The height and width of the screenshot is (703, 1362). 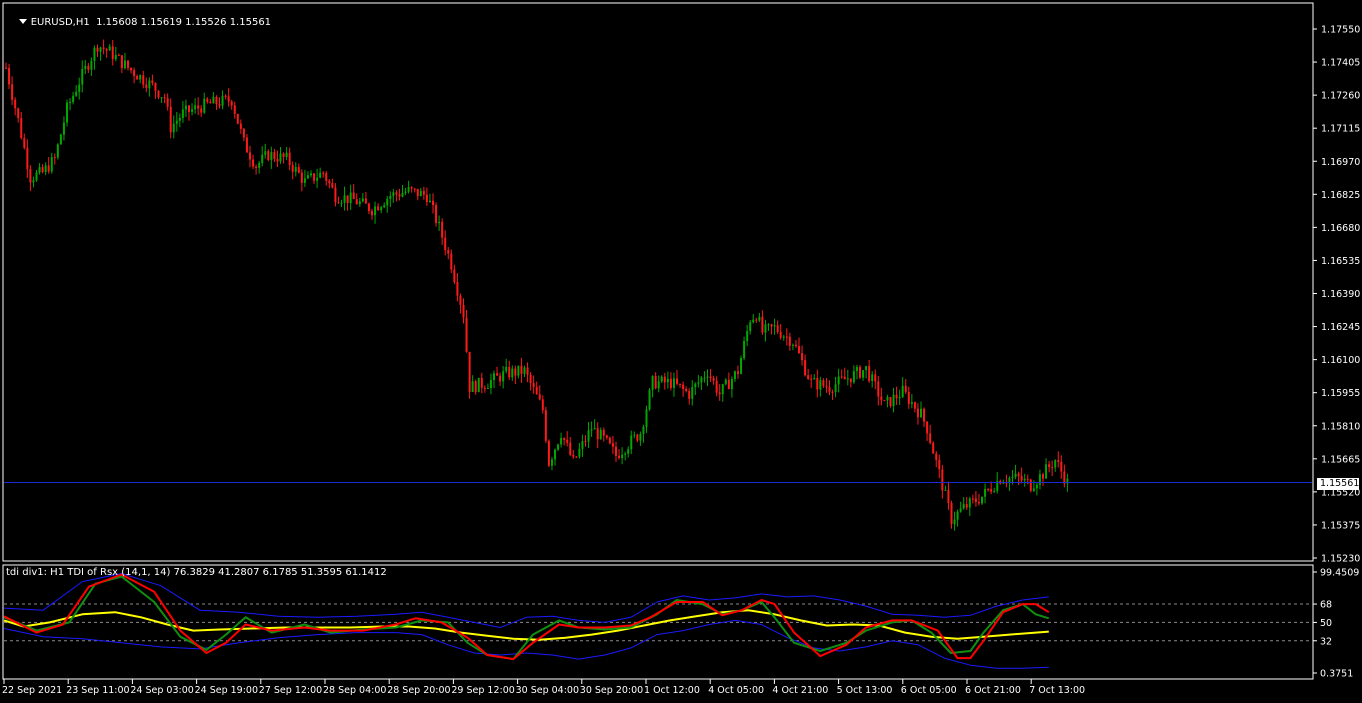 What do you see at coordinates (1340, 228) in the screenshot?
I see `price-tick-label: 1.16680` at bounding box center [1340, 228].